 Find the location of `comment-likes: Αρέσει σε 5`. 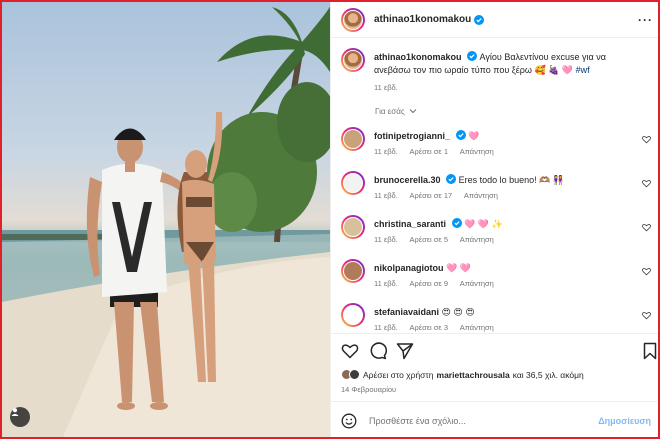

comment-likes: Αρέσει σε 5 is located at coordinates (428, 239).